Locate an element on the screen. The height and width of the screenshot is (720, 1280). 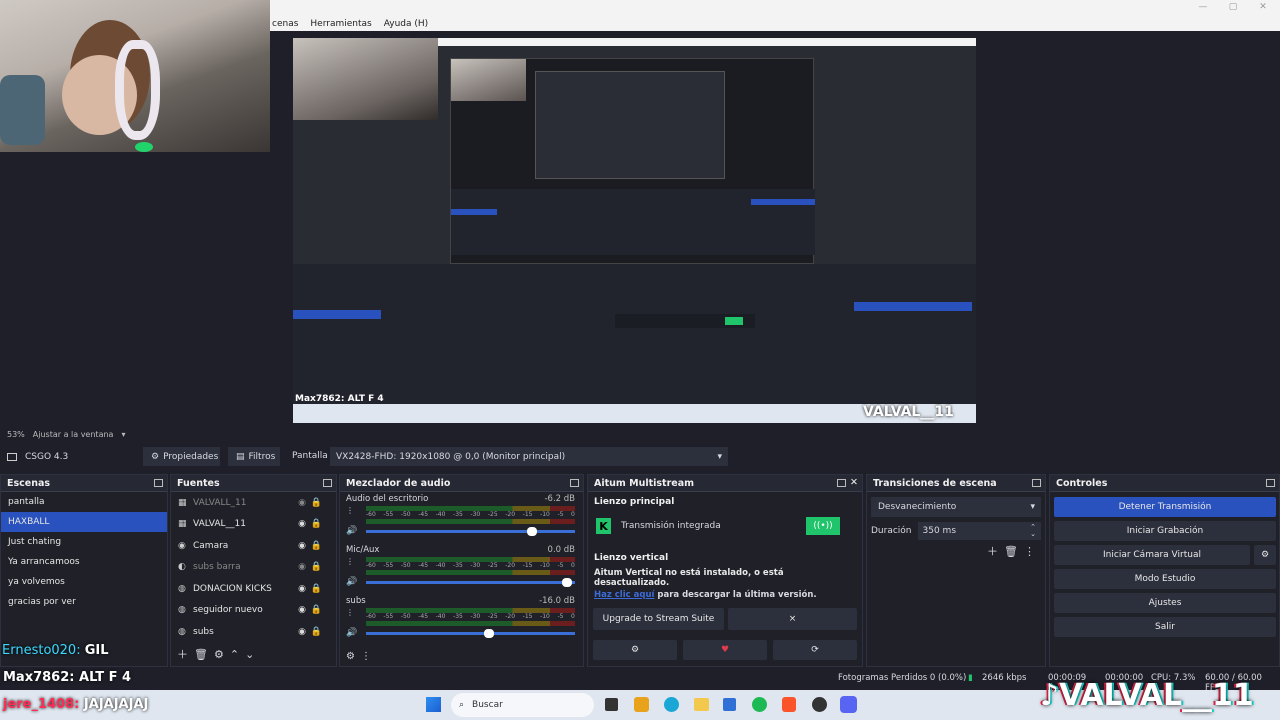
brave-icon is located at coordinates (789, 704).